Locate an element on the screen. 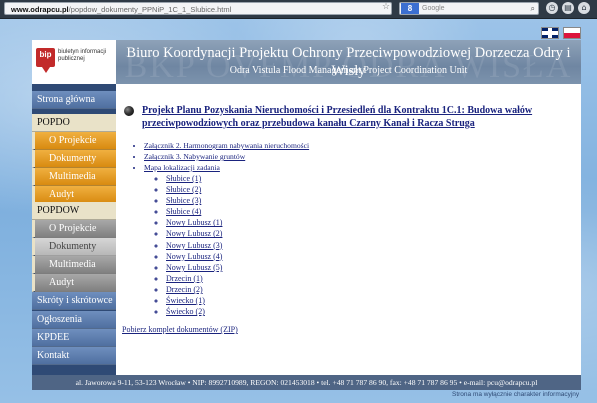 The height and width of the screenshot is (403, 597). list-item: Słubice (1) is located at coordinates (237, 178).